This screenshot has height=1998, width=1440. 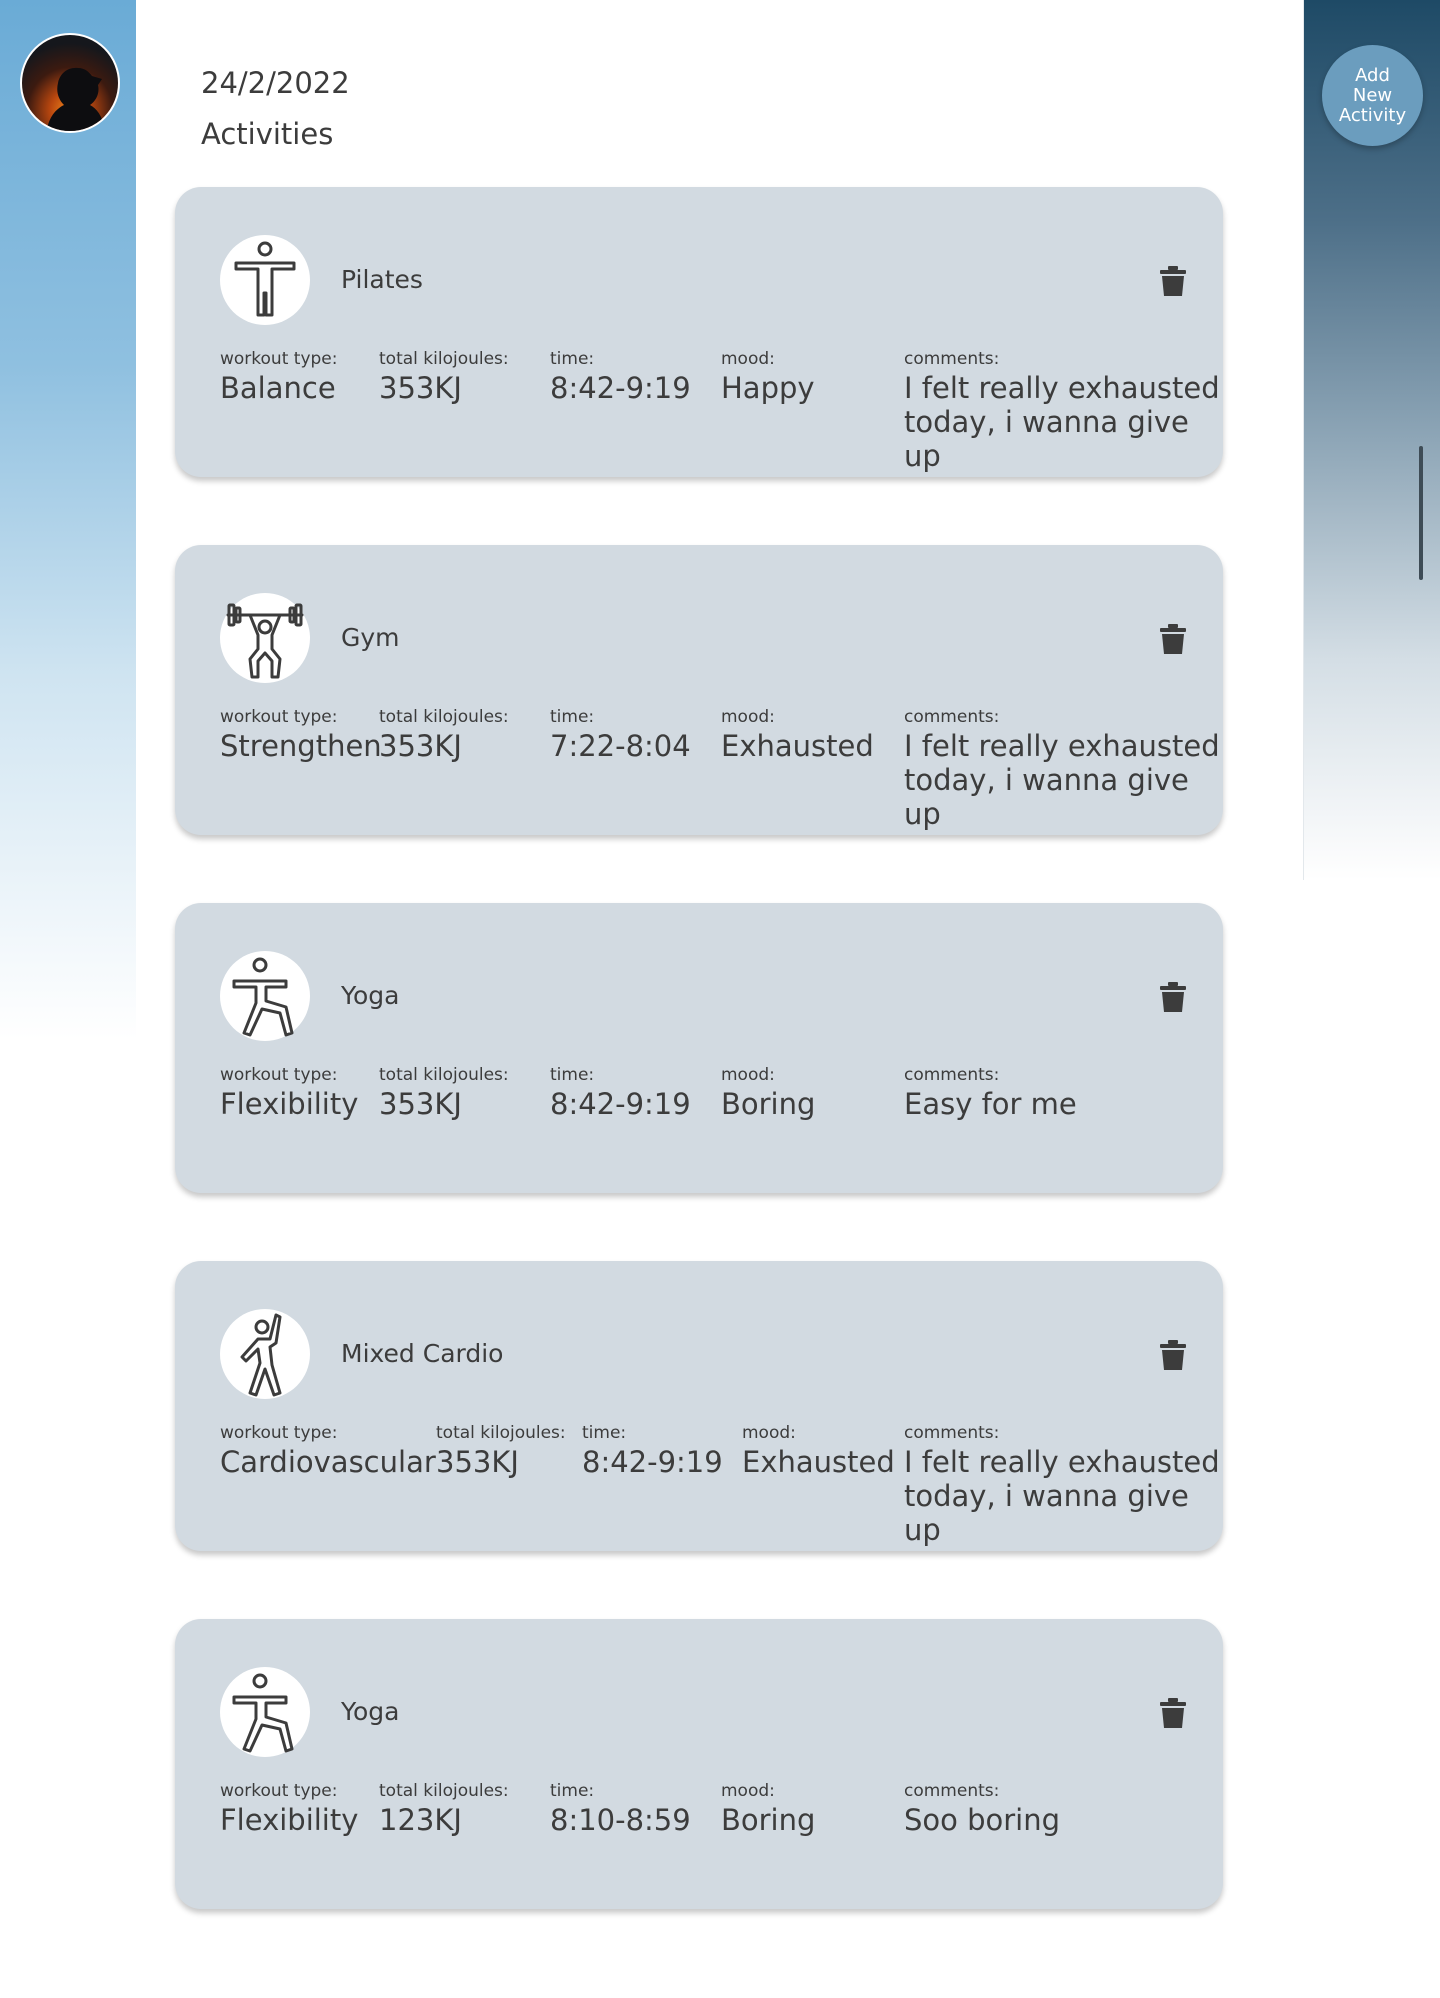 What do you see at coordinates (620, 746) in the screenshot?
I see `time-value: 7:22-8:04` at bounding box center [620, 746].